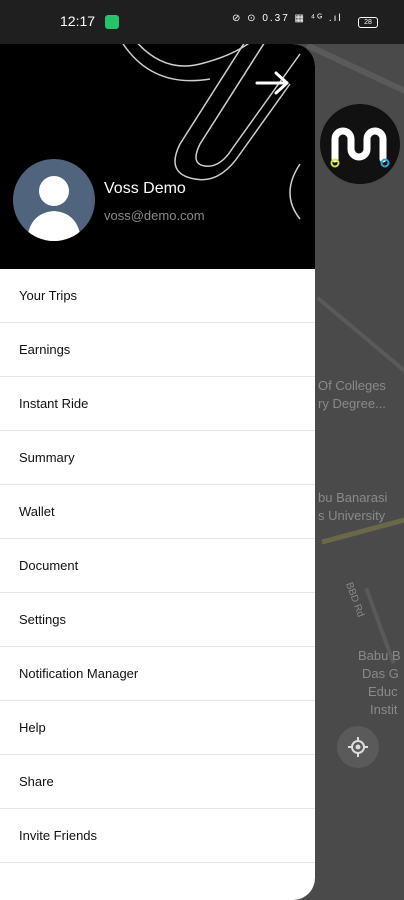 The image size is (404, 900). I want to click on locate-me-button, so click(358, 747).